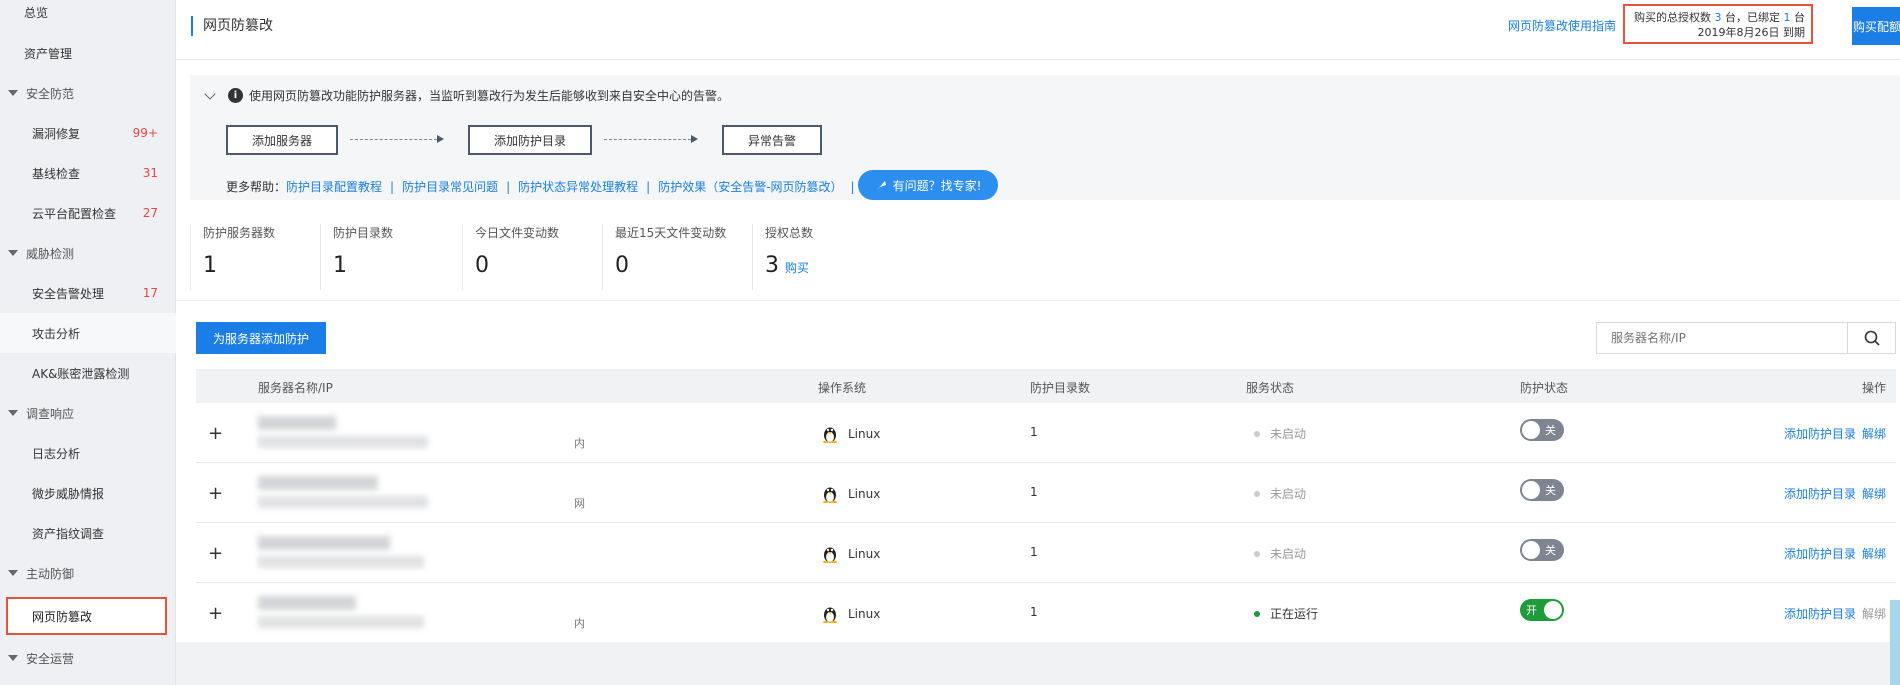 This screenshot has height=685, width=1900. What do you see at coordinates (56, 333) in the screenshot?
I see `sidebar-item-label: 攻击分析` at bounding box center [56, 333].